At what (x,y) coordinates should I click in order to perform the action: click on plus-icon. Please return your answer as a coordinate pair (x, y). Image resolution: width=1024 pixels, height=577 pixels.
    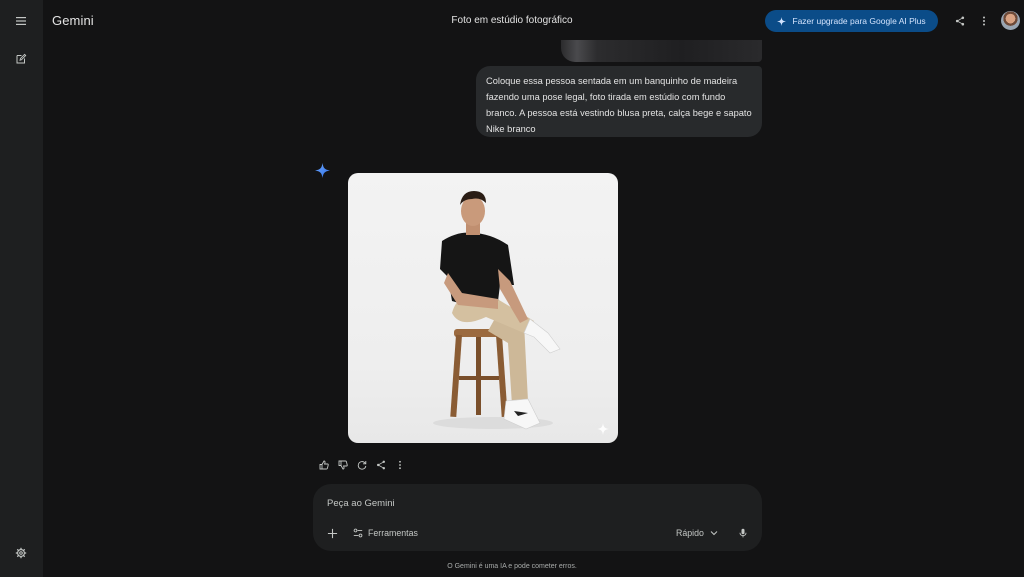
    Looking at the image, I should click on (332, 533).